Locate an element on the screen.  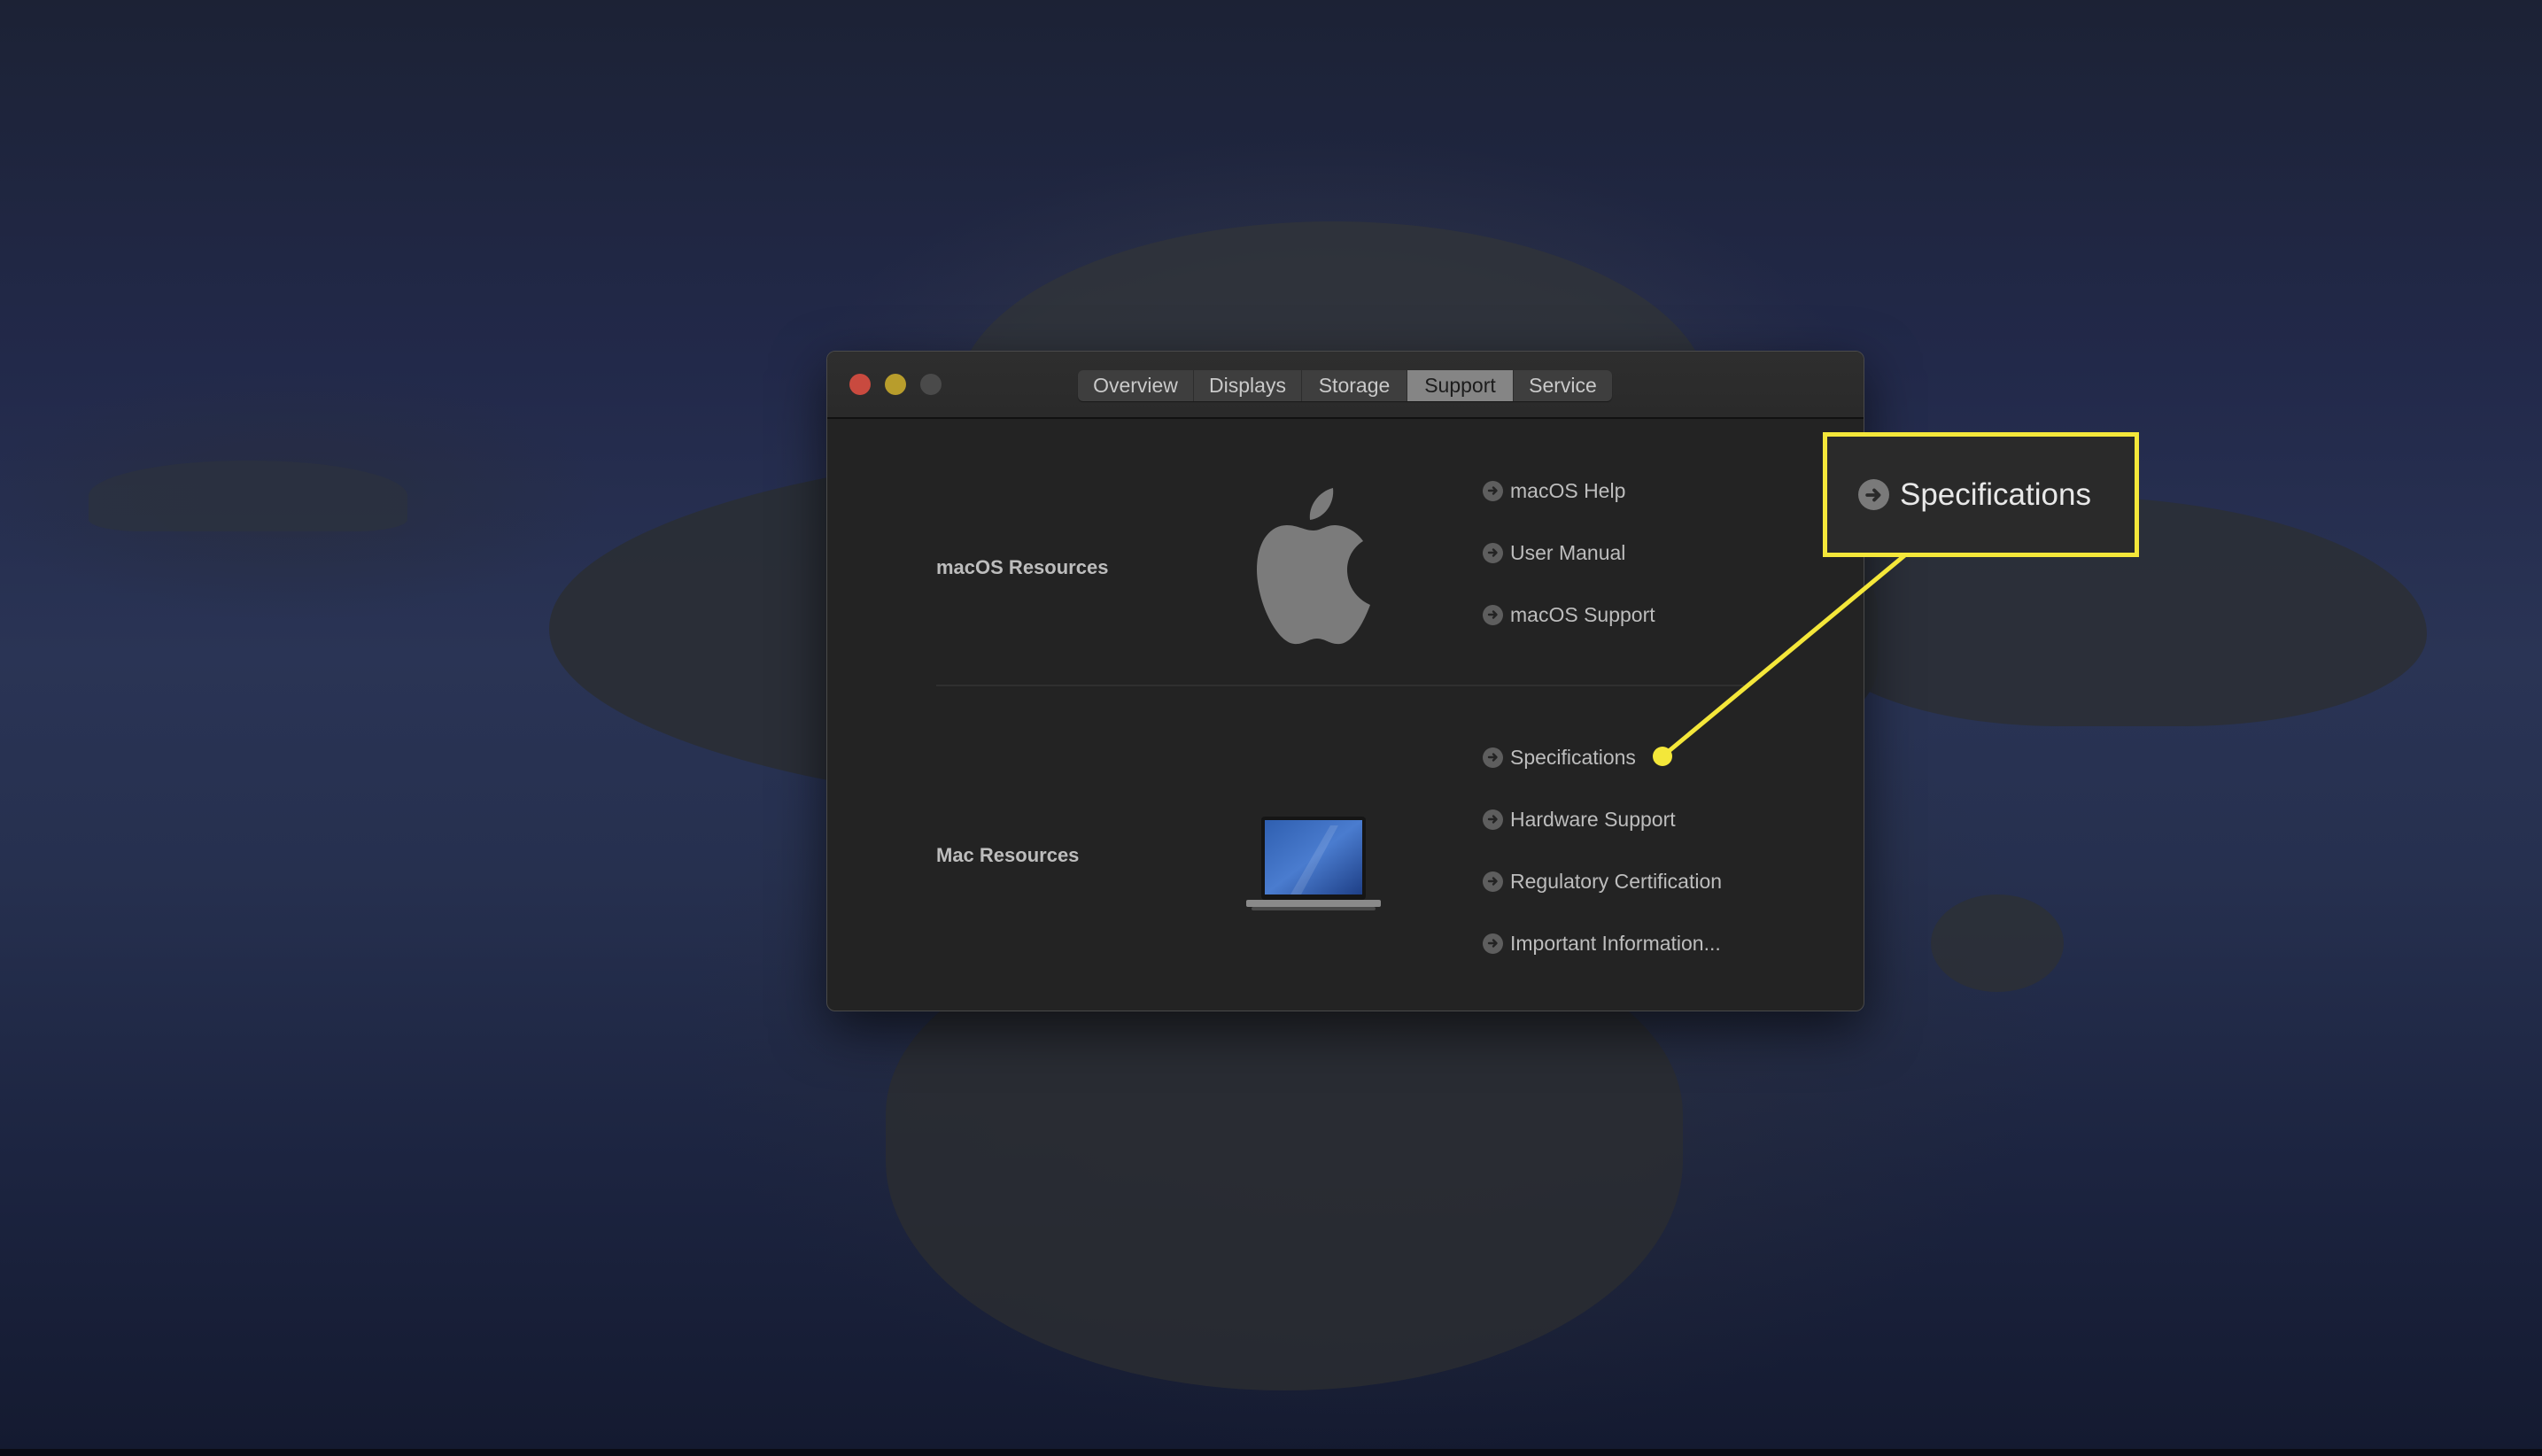
section-divider is located at coordinates (1340, 685).